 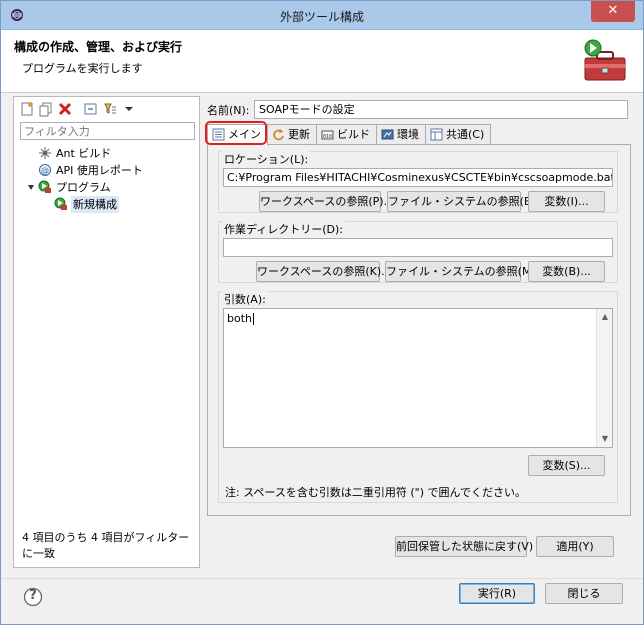 What do you see at coordinates (353, 134) in the screenshot?
I see `tab-label: ビルド` at bounding box center [353, 134].